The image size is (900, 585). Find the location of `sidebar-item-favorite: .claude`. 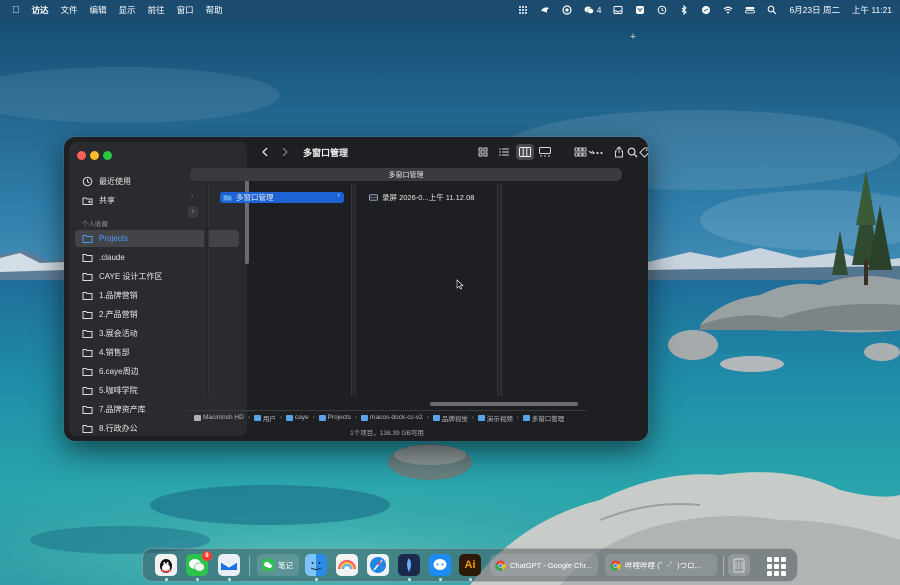

sidebar-item-favorite: .claude is located at coordinates (157, 257).